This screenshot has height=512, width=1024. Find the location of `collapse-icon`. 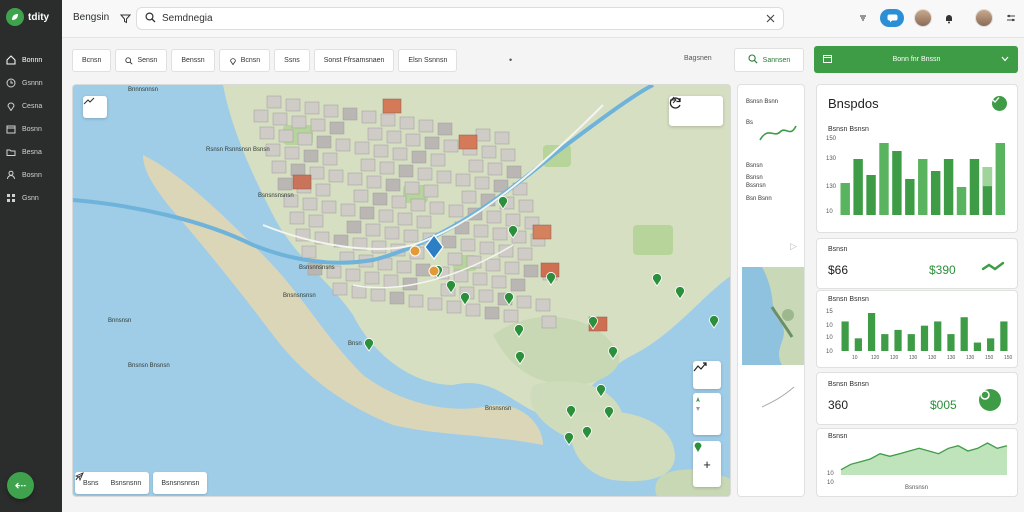

collapse-icon is located at coordinates (95, 107).